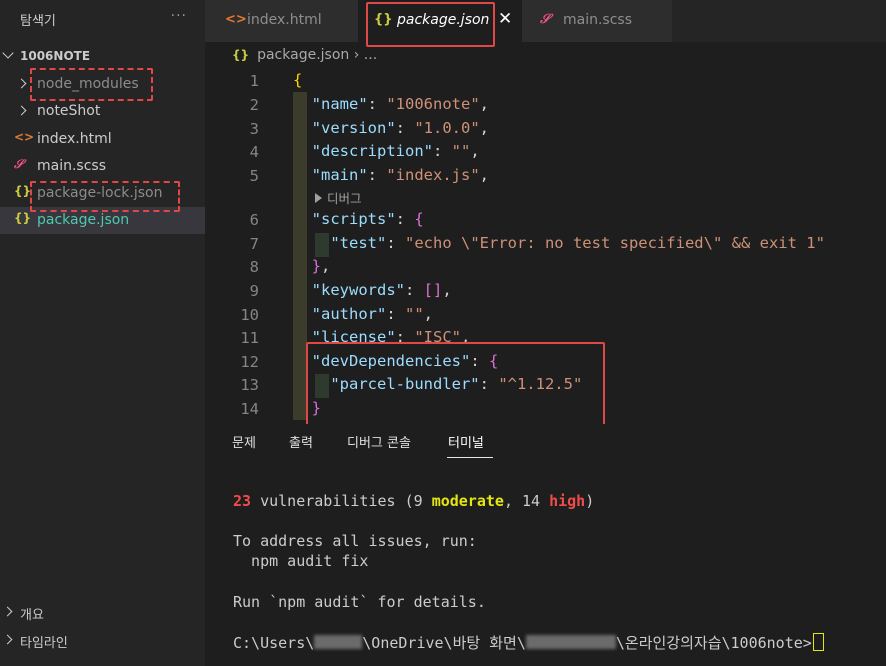 The height and width of the screenshot is (666, 886). What do you see at coordinates (254, 244) in the screenshot?
I see `line-number: 7` at bounding box center [254, 244].